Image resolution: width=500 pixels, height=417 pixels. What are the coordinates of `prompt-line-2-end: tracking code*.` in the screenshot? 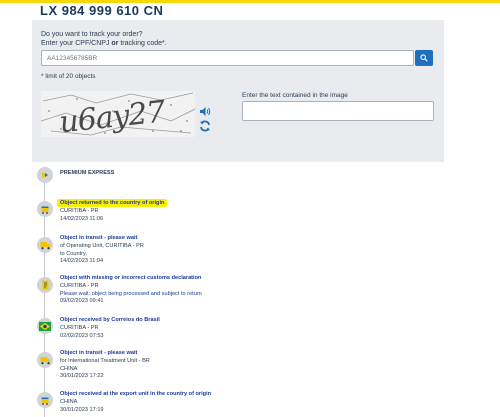 It's located at (142, 43).